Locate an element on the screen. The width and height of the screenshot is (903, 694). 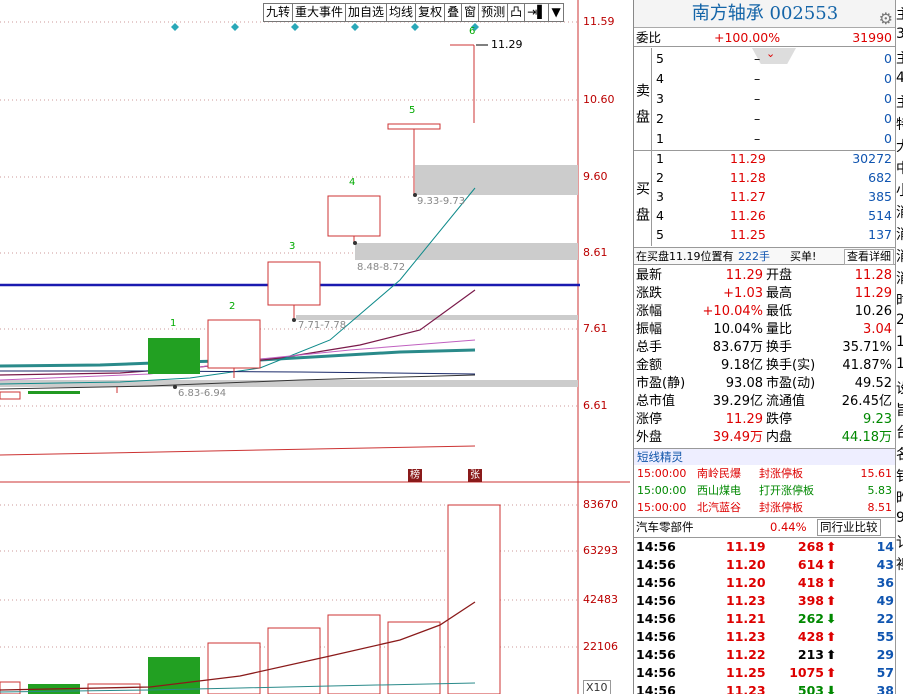
toolbar-button-overlay: 叠 is located at coordinates (453, 12).